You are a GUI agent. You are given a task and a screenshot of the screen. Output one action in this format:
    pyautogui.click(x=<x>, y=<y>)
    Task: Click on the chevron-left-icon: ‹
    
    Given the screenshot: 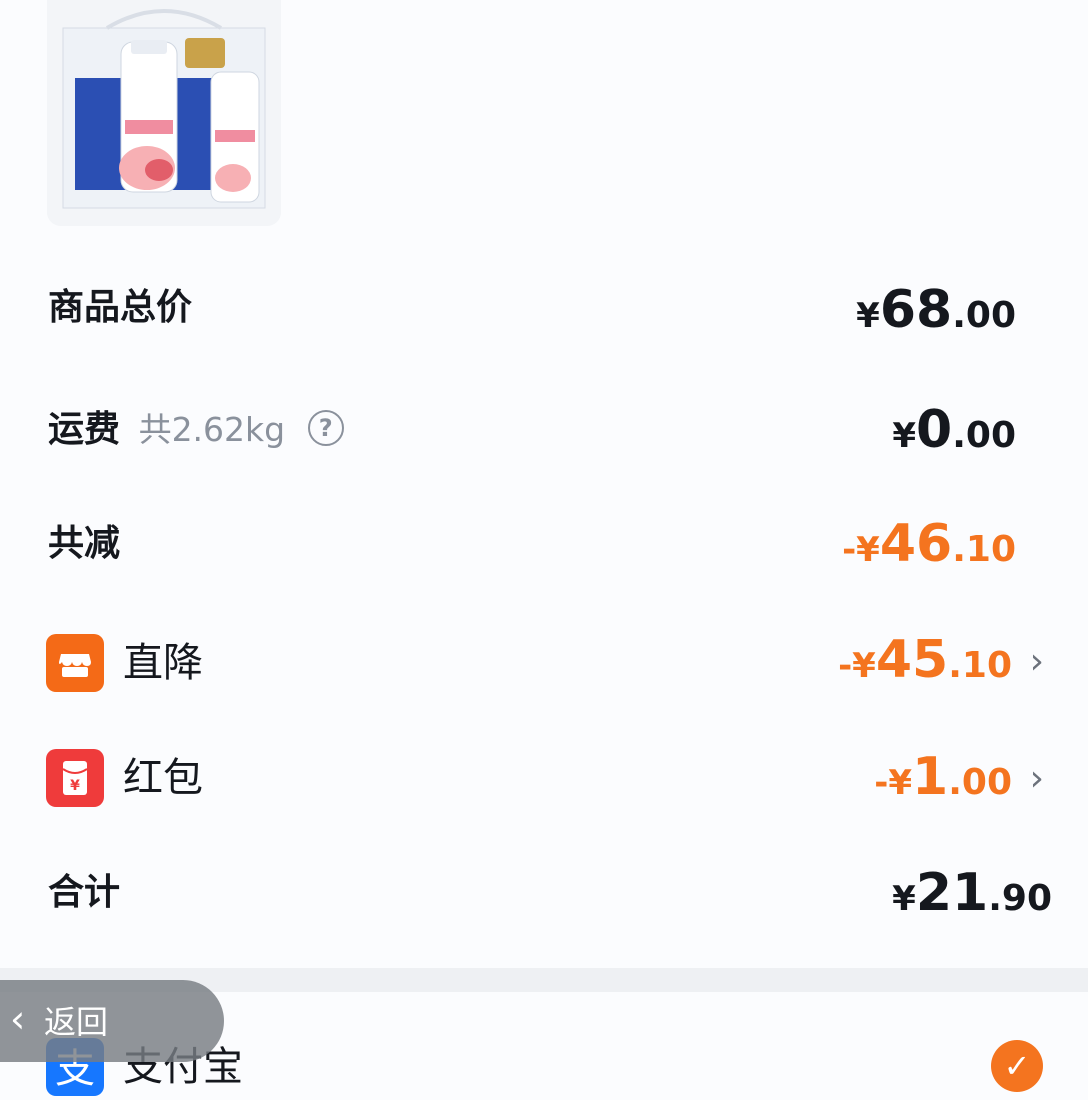 What is the action you would take?
    pyautogui.click(x=18, y=1019)
    